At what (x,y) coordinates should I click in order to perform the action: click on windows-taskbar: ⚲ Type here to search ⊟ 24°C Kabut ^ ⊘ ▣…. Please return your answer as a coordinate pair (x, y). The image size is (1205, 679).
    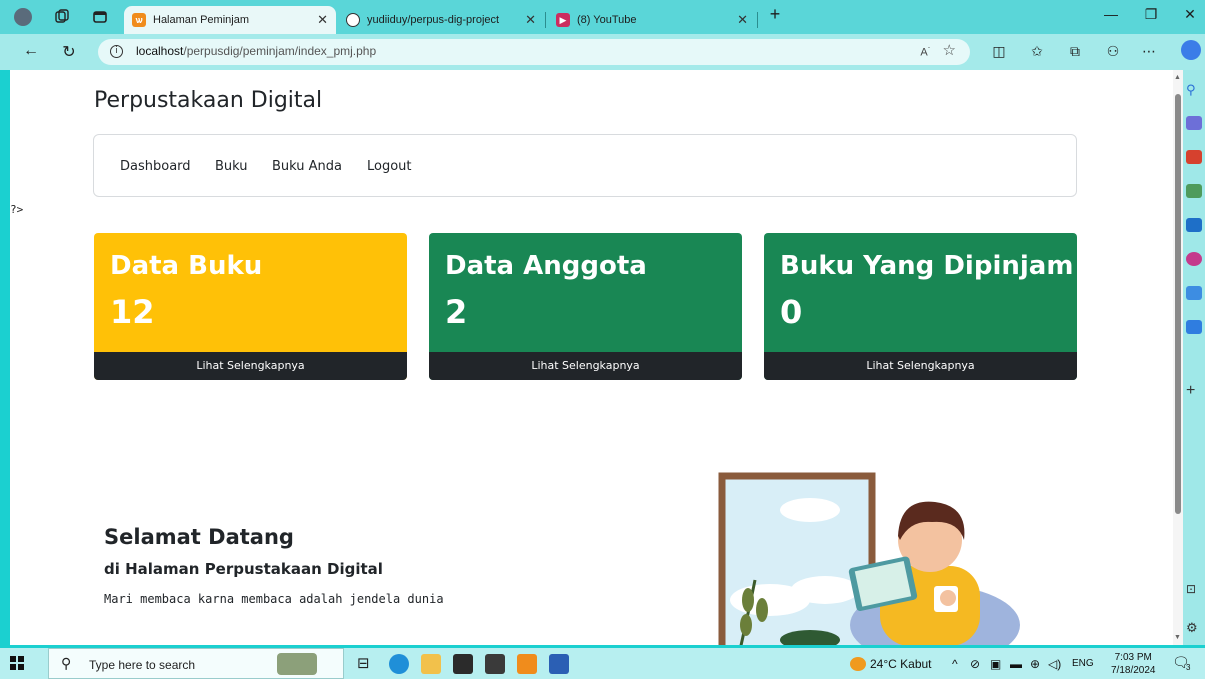
    Looking at the image, I should click on (602, 663).